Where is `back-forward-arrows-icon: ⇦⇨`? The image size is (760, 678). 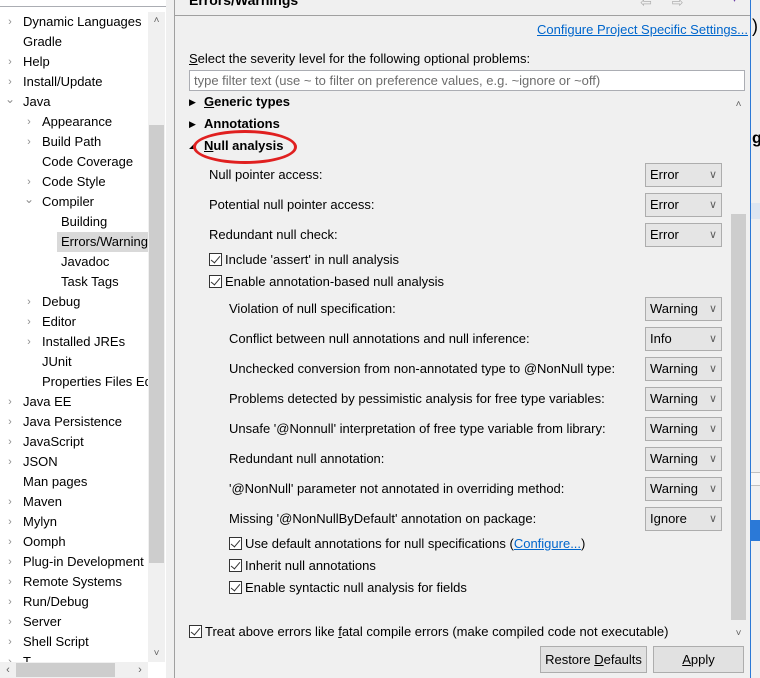 back-forward-arrows-icon: ⇦⇨ is located at coordinates (671, 5).